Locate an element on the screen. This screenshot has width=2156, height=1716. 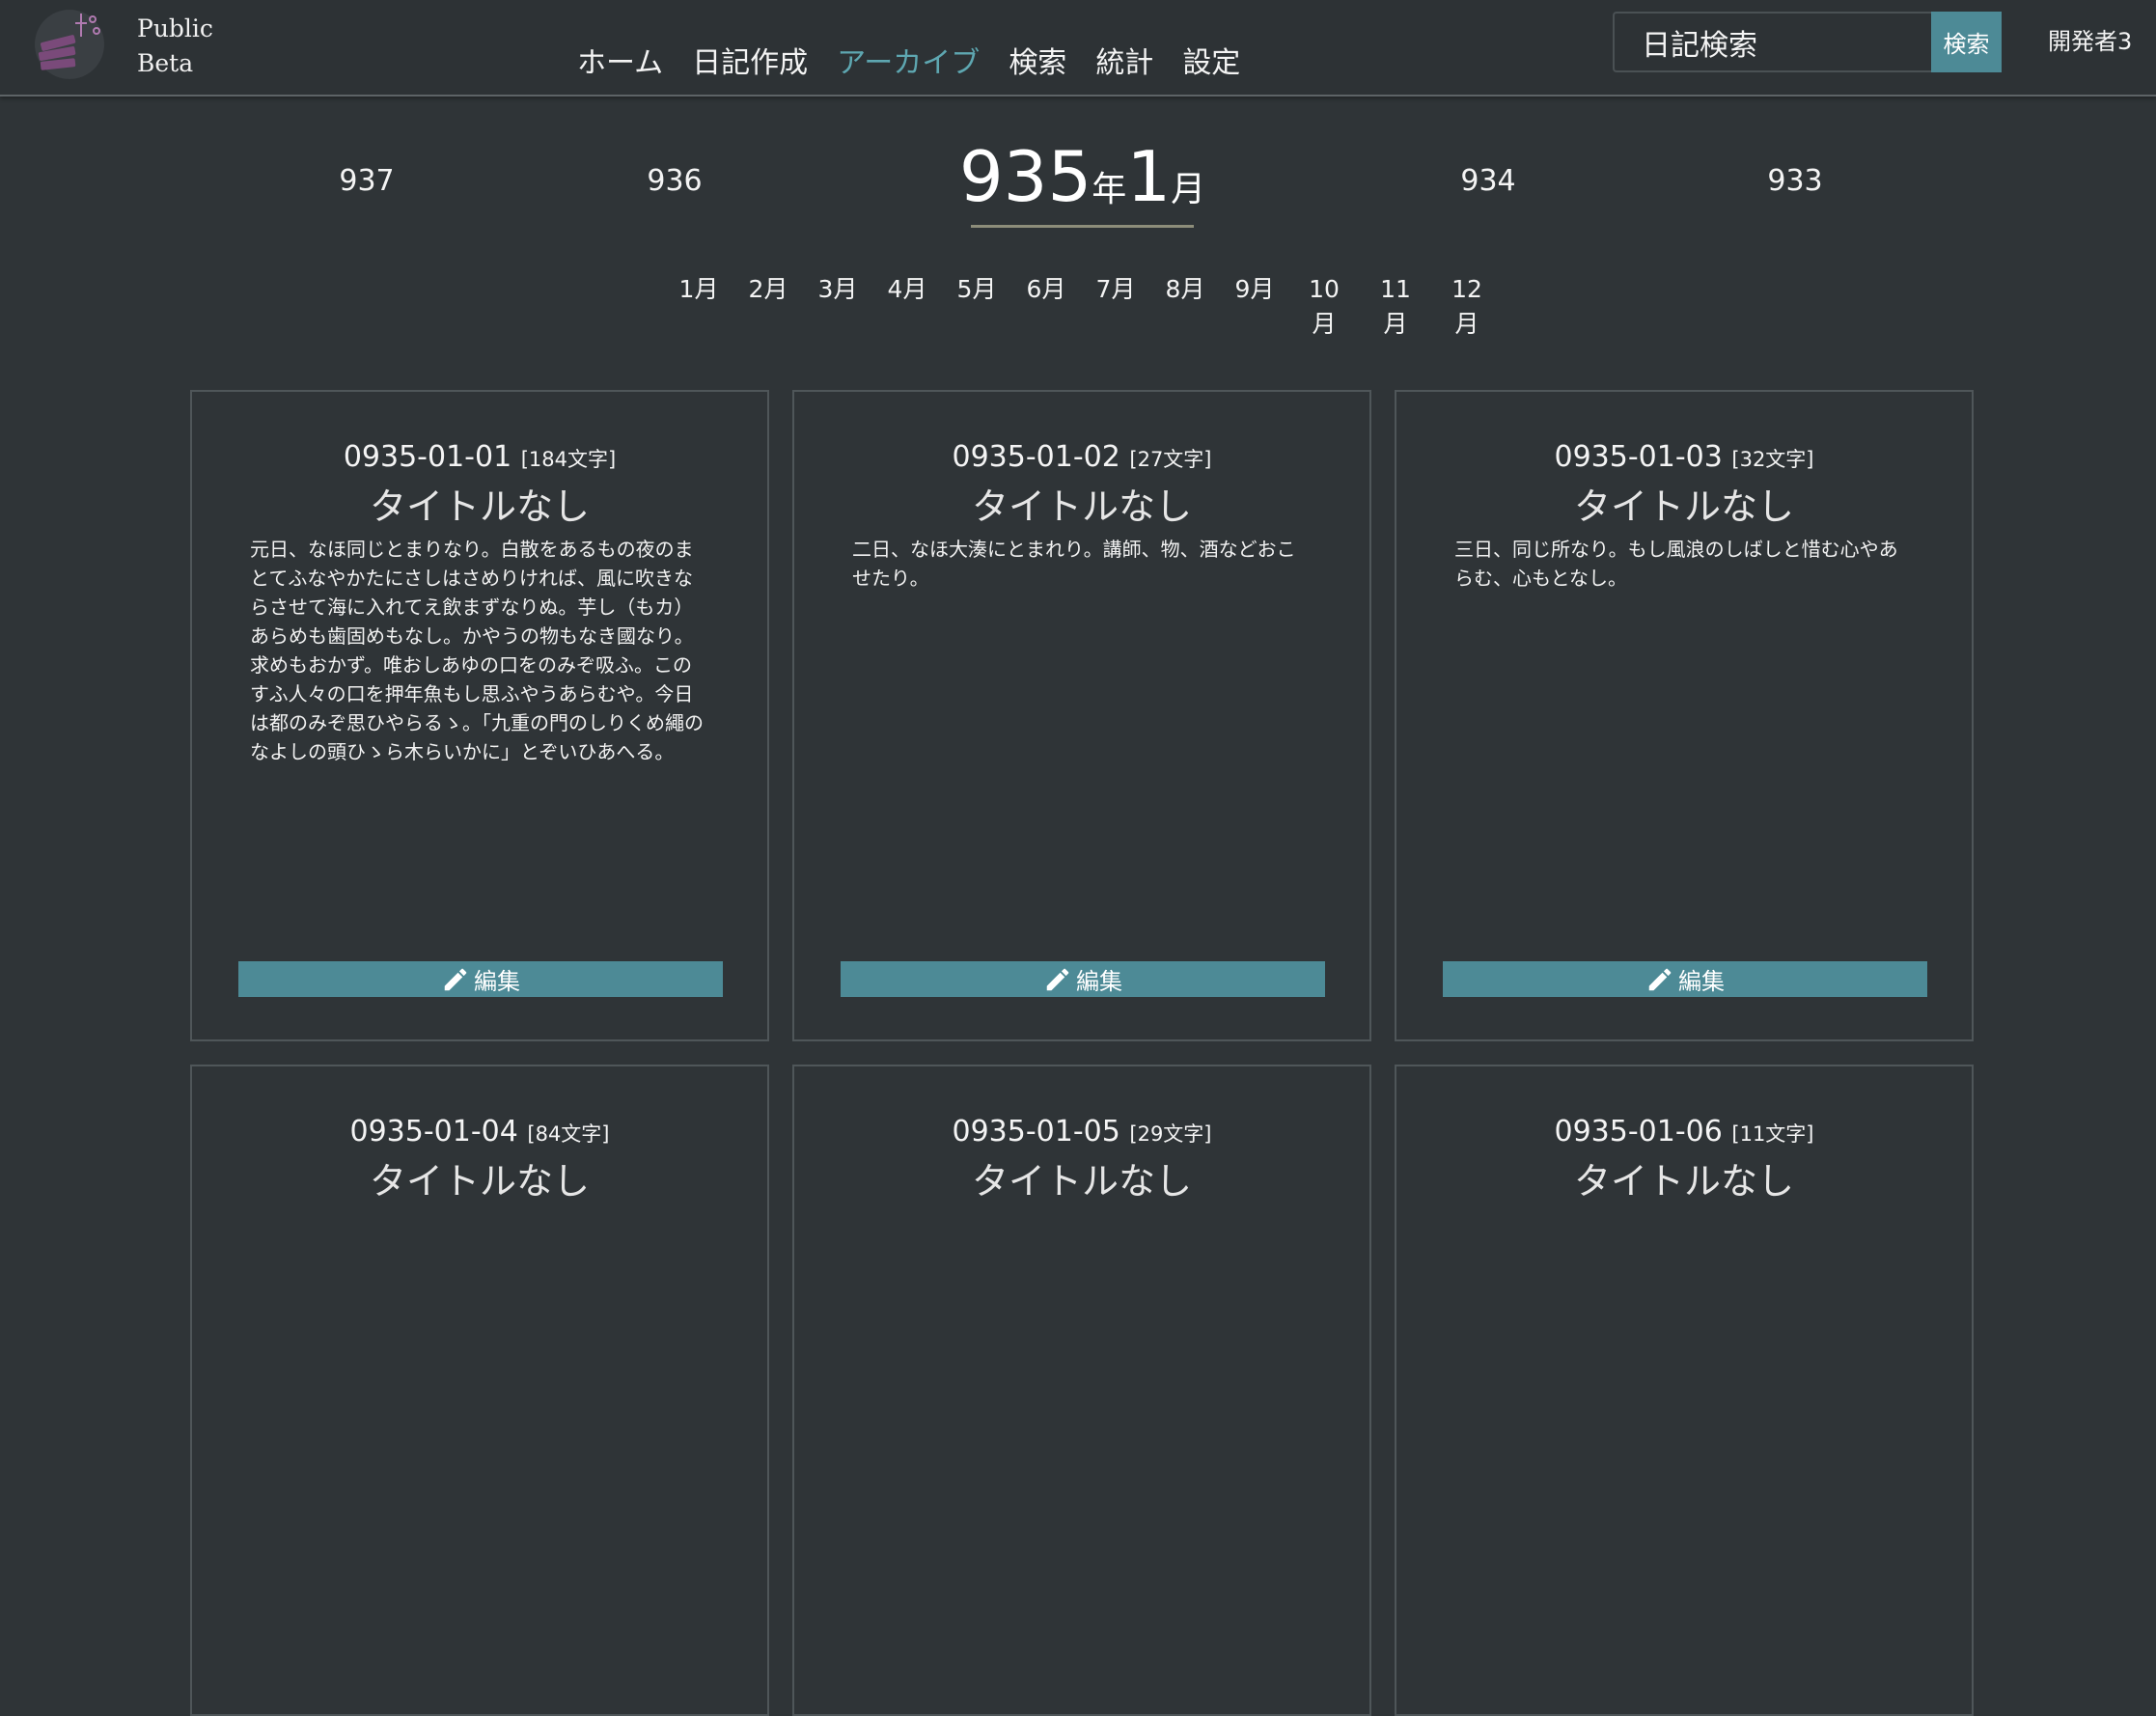
nav-archive: アーカイブ is located at coordinates (908, 63).